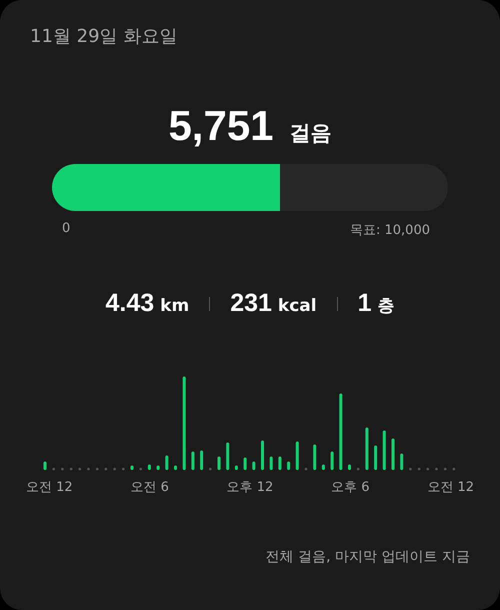 The width and height of the screenshot is (500, 610). Describe the element at coordinates (386, 306) in the screenshot. I see `stat-unit: 층` at that location.